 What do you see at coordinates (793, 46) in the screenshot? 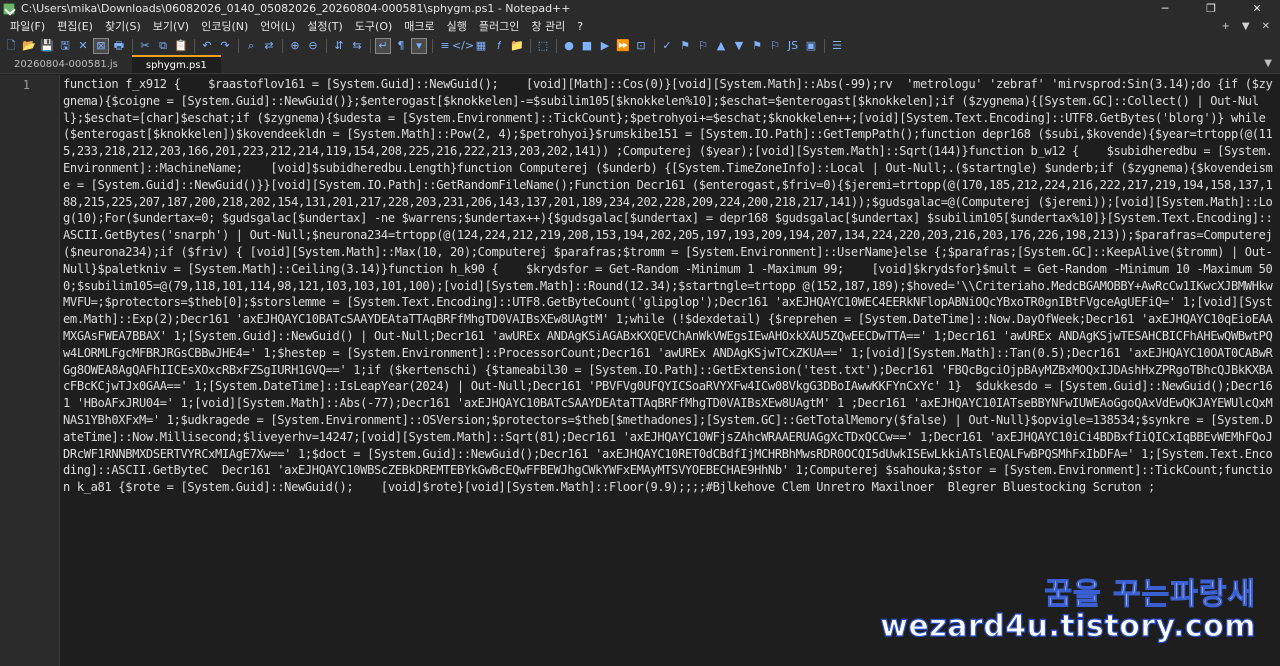
I see `js-icon: JS` at bounding box center [793, 46].